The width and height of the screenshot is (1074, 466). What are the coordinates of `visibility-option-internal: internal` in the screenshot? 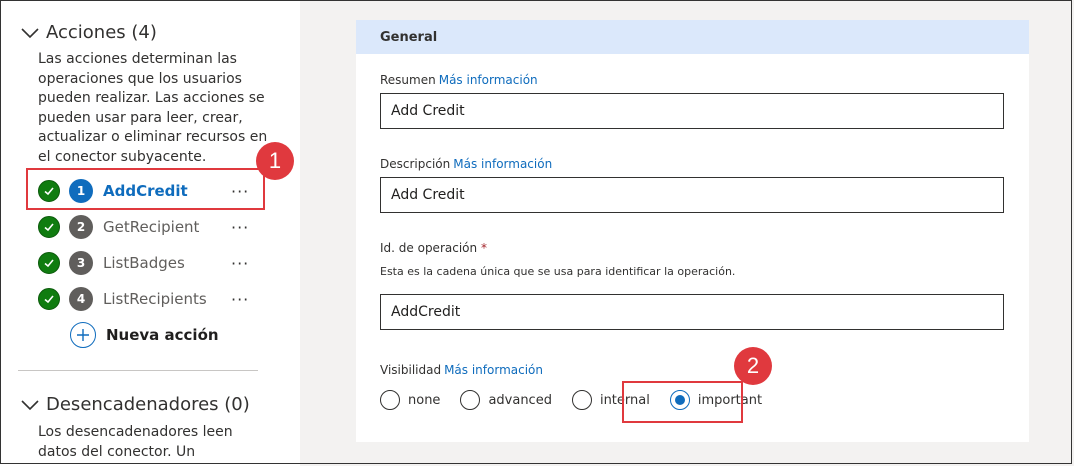 It's located at (610, 400).